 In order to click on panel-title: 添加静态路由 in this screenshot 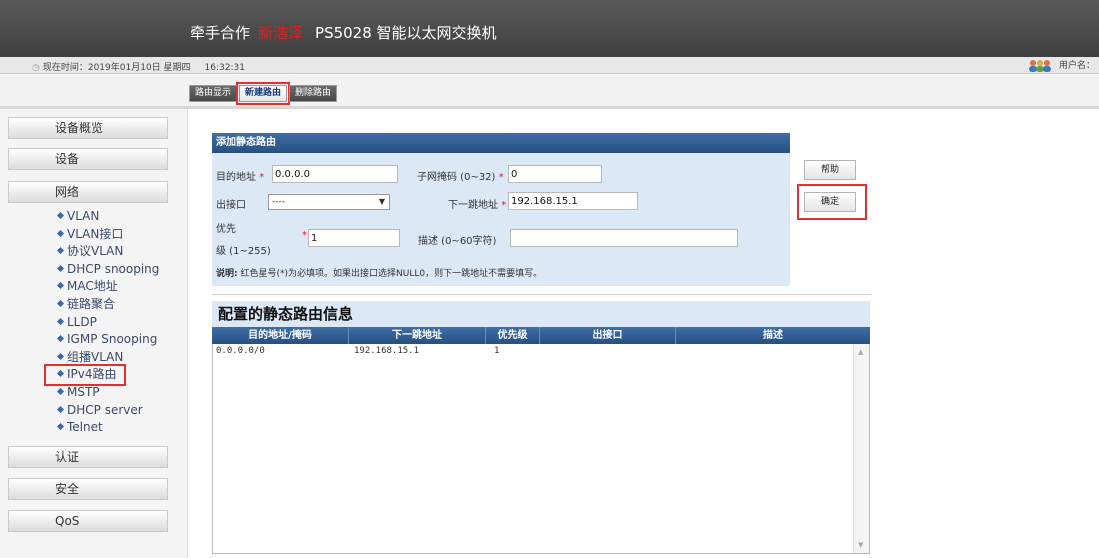, I will do `click(501, 143)`.